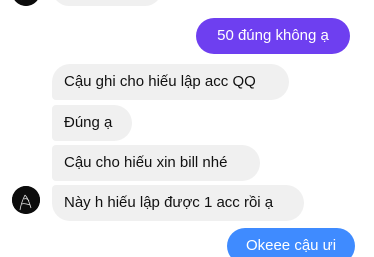  What do you see at coordinates (169, 202) in the screenshot?
I see `message-text: Này h hiếu lập được 1 acc rồi ạ` at bounding box center [169, 202].